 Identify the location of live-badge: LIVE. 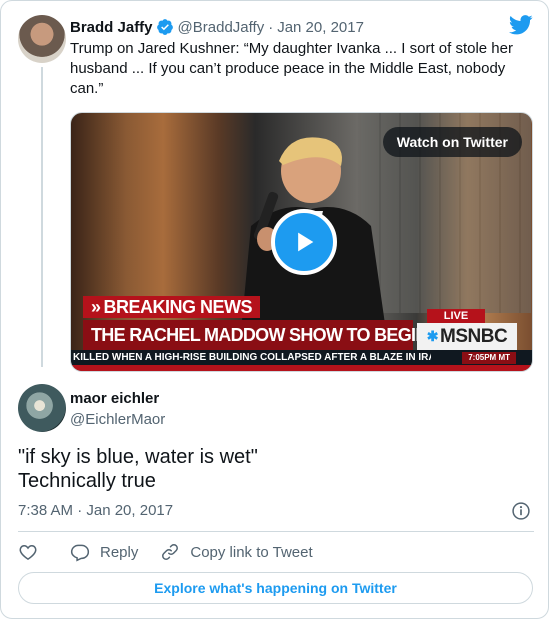
(456, 316).